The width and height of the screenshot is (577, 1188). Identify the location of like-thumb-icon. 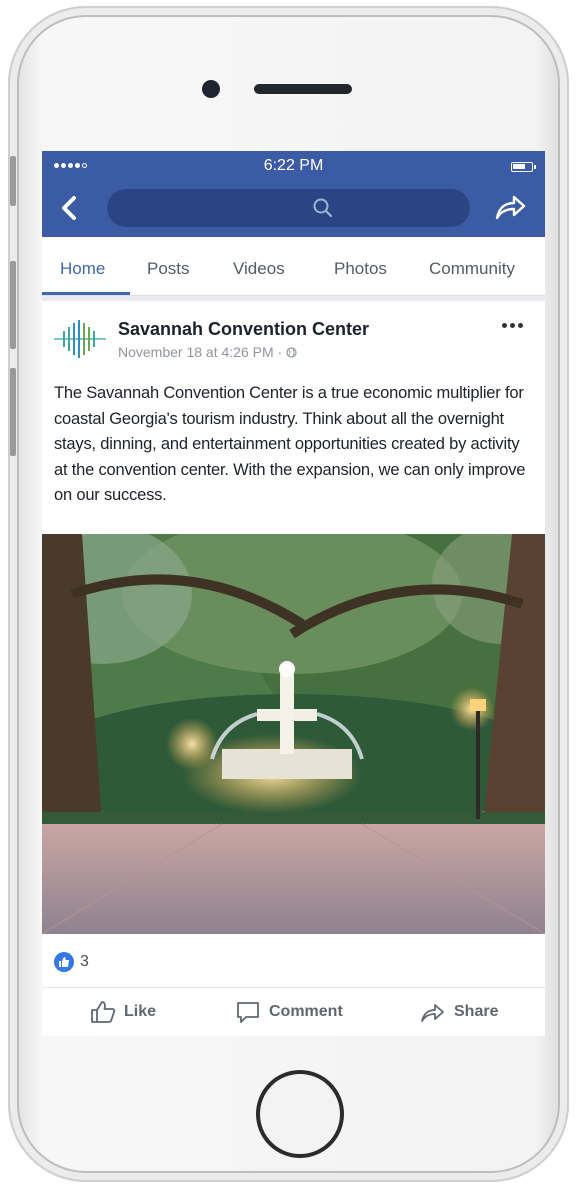
(103, 1012).